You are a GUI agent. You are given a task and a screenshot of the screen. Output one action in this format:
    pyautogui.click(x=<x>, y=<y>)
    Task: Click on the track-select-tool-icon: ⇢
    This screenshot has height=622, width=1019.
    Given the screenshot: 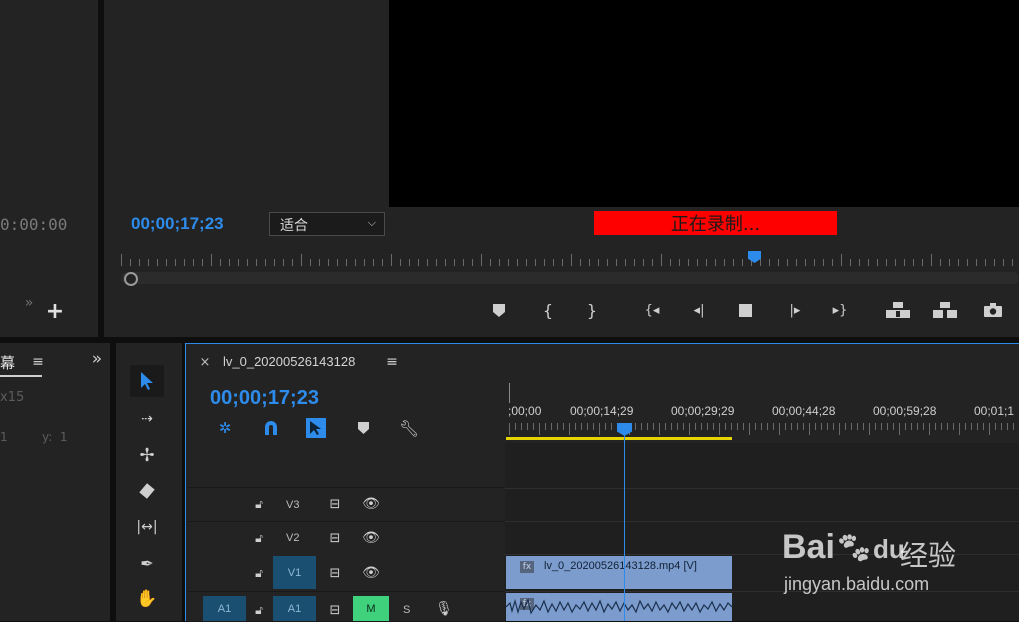 What is the action you would take?
    pyautogui.click(x=147, y=419)
    